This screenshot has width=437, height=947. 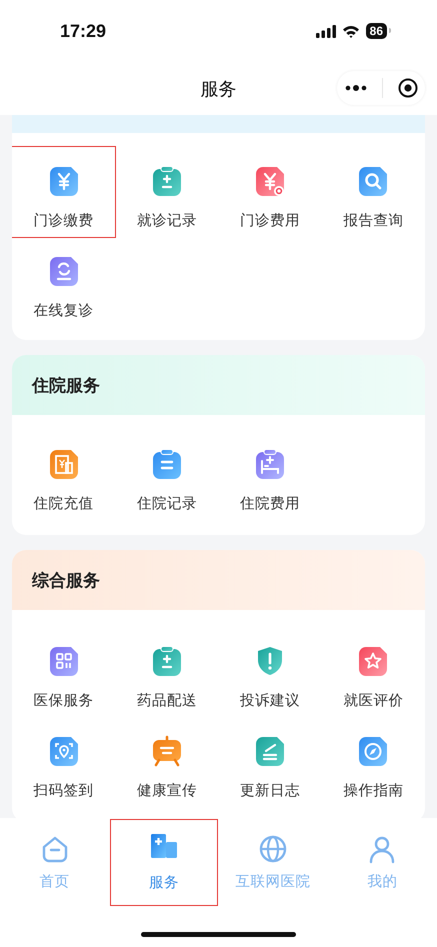 I want to click on service-item: 报告查询, so click(x=373, y=192).